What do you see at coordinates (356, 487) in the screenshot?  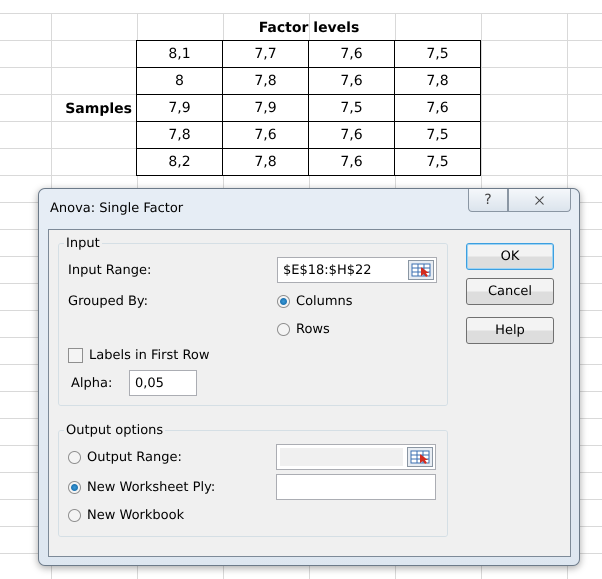 I see `sheet-name-field` at bounding box center [356, 487].